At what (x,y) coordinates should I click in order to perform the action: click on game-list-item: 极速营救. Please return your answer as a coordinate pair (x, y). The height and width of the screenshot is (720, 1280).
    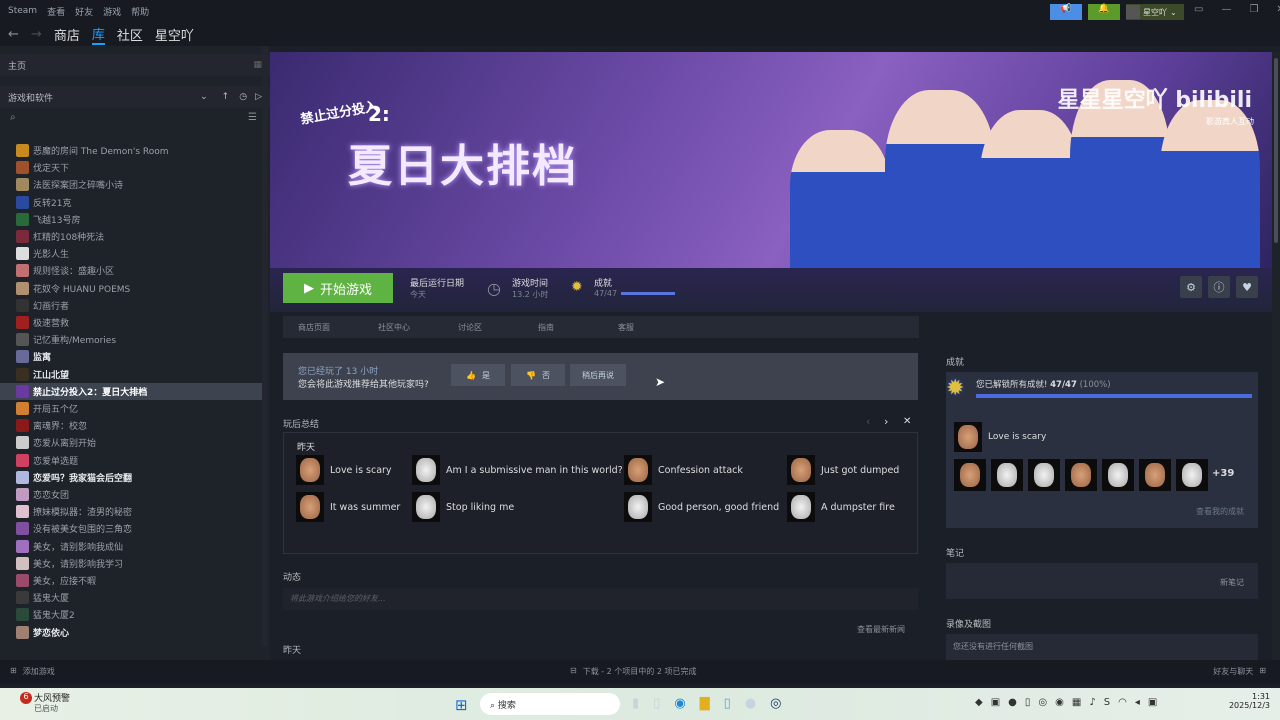
    Looking at the image, I should click on (131, 322).